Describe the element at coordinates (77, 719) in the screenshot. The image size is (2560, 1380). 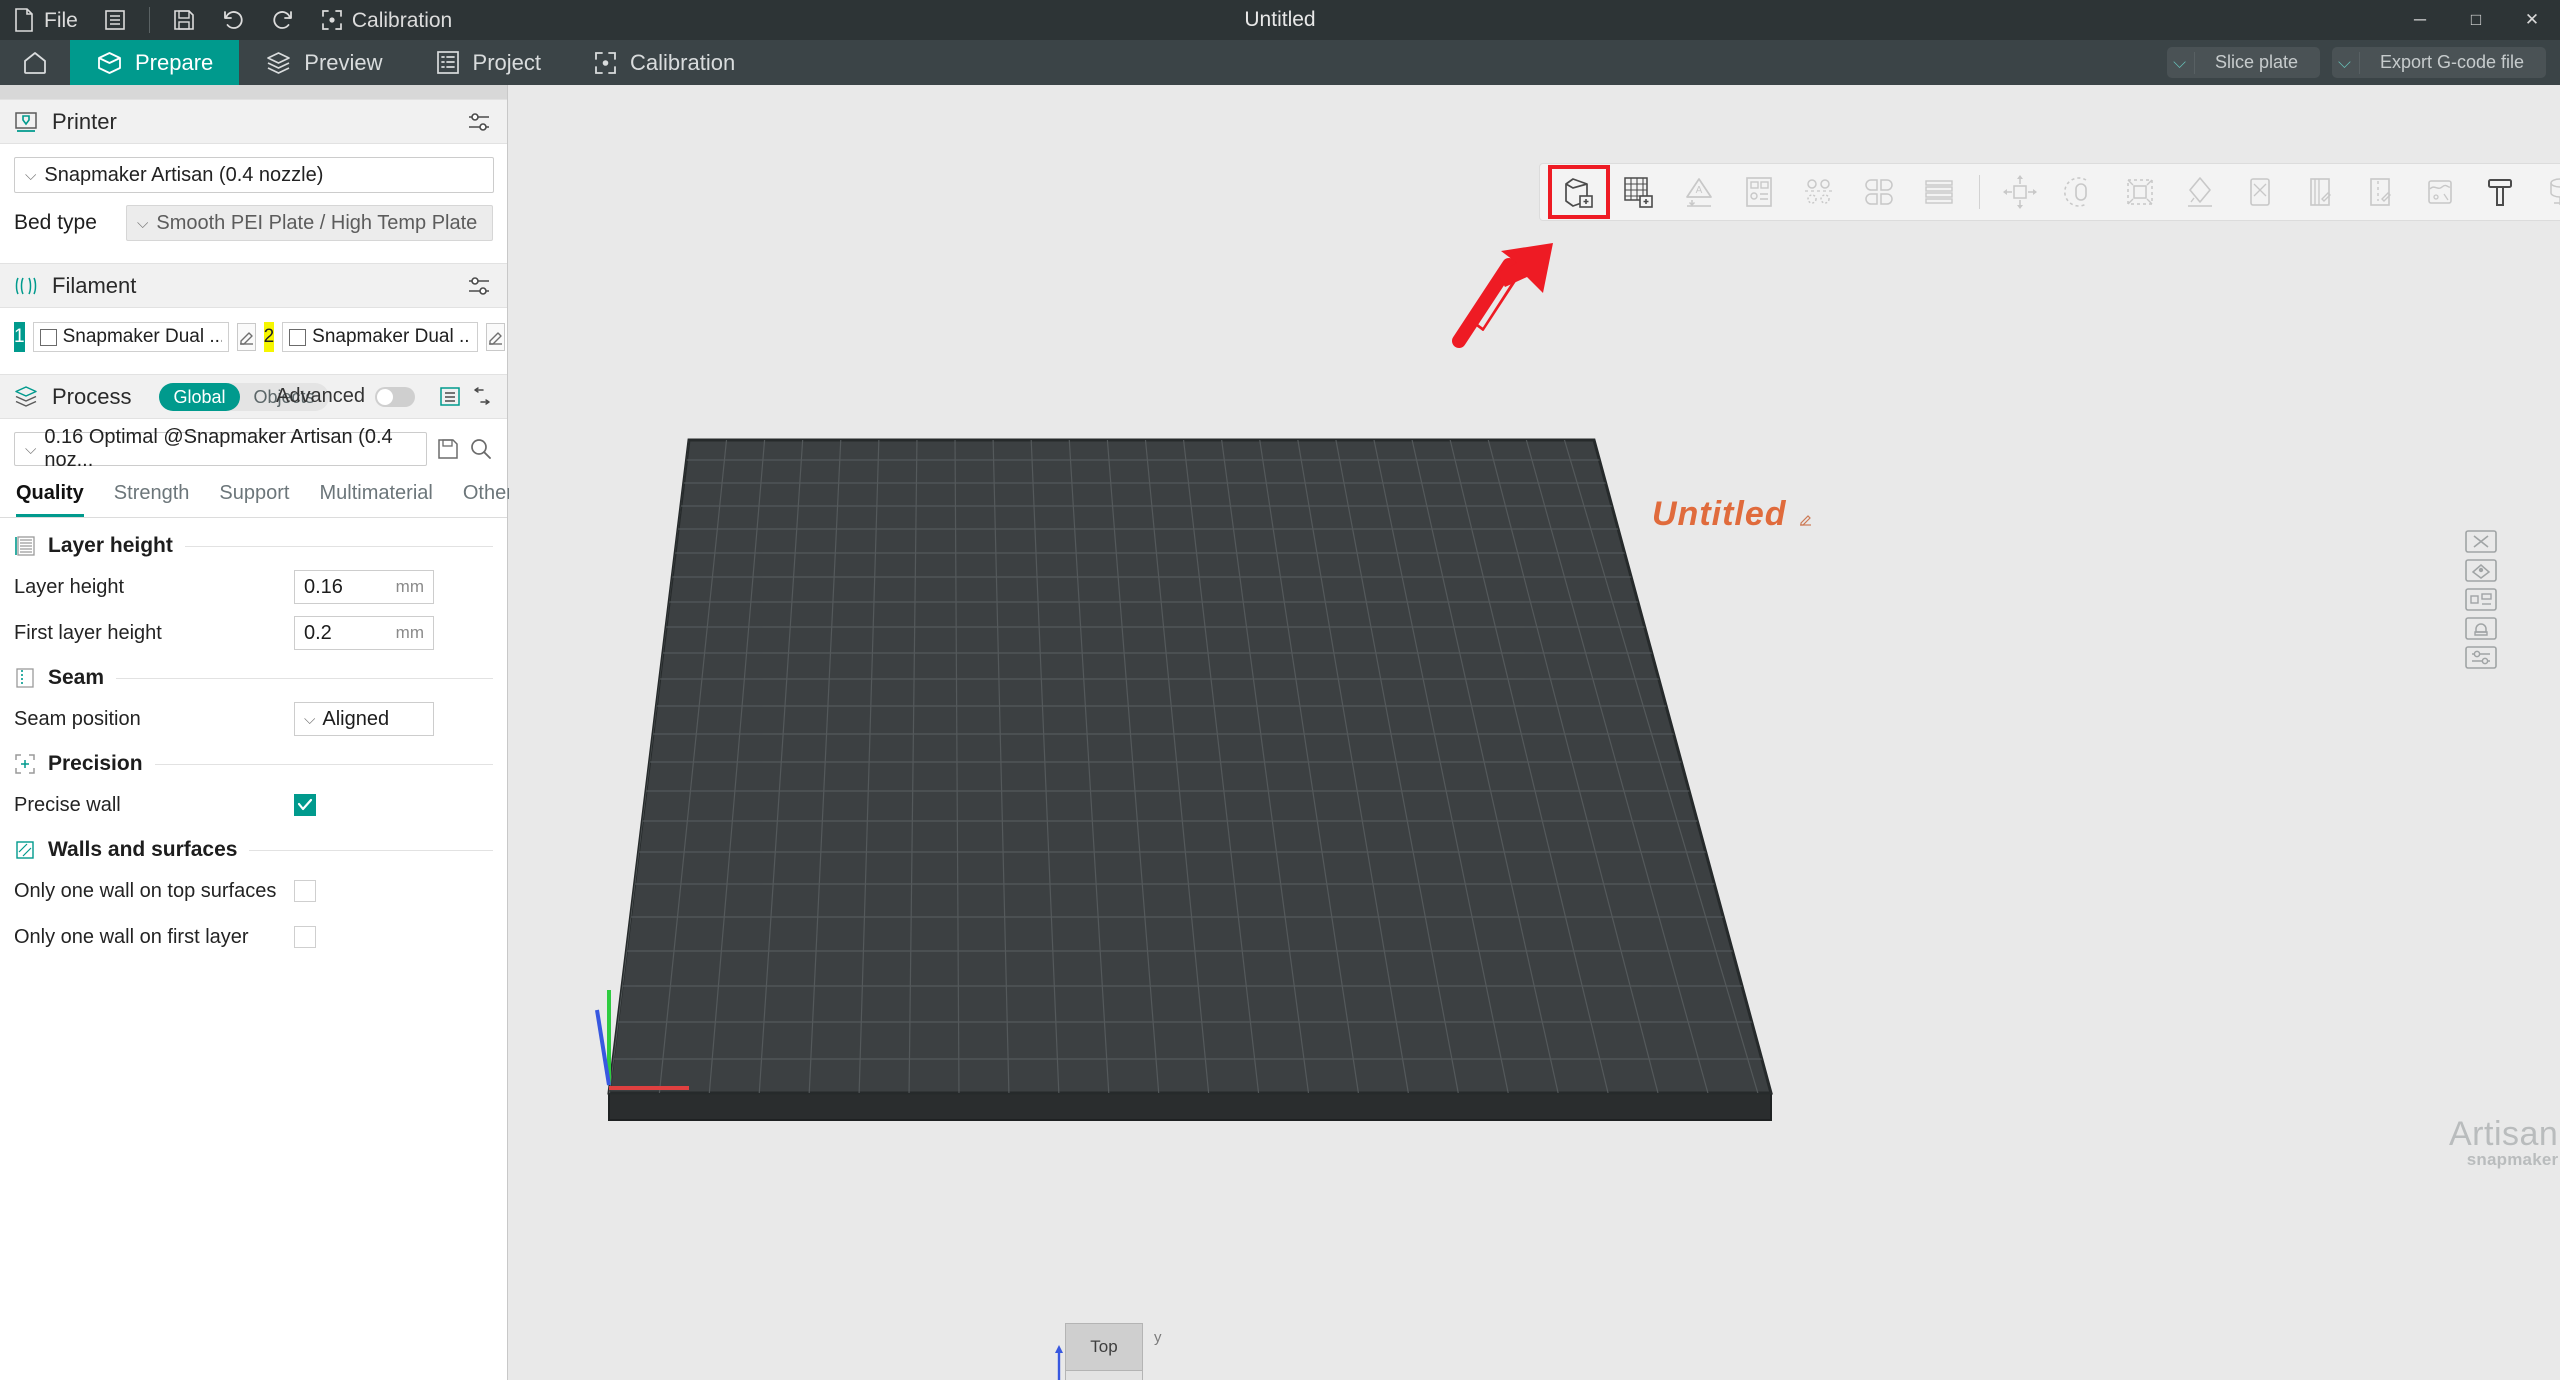
I see `setting-seam-position-label: Seam position` at that location.